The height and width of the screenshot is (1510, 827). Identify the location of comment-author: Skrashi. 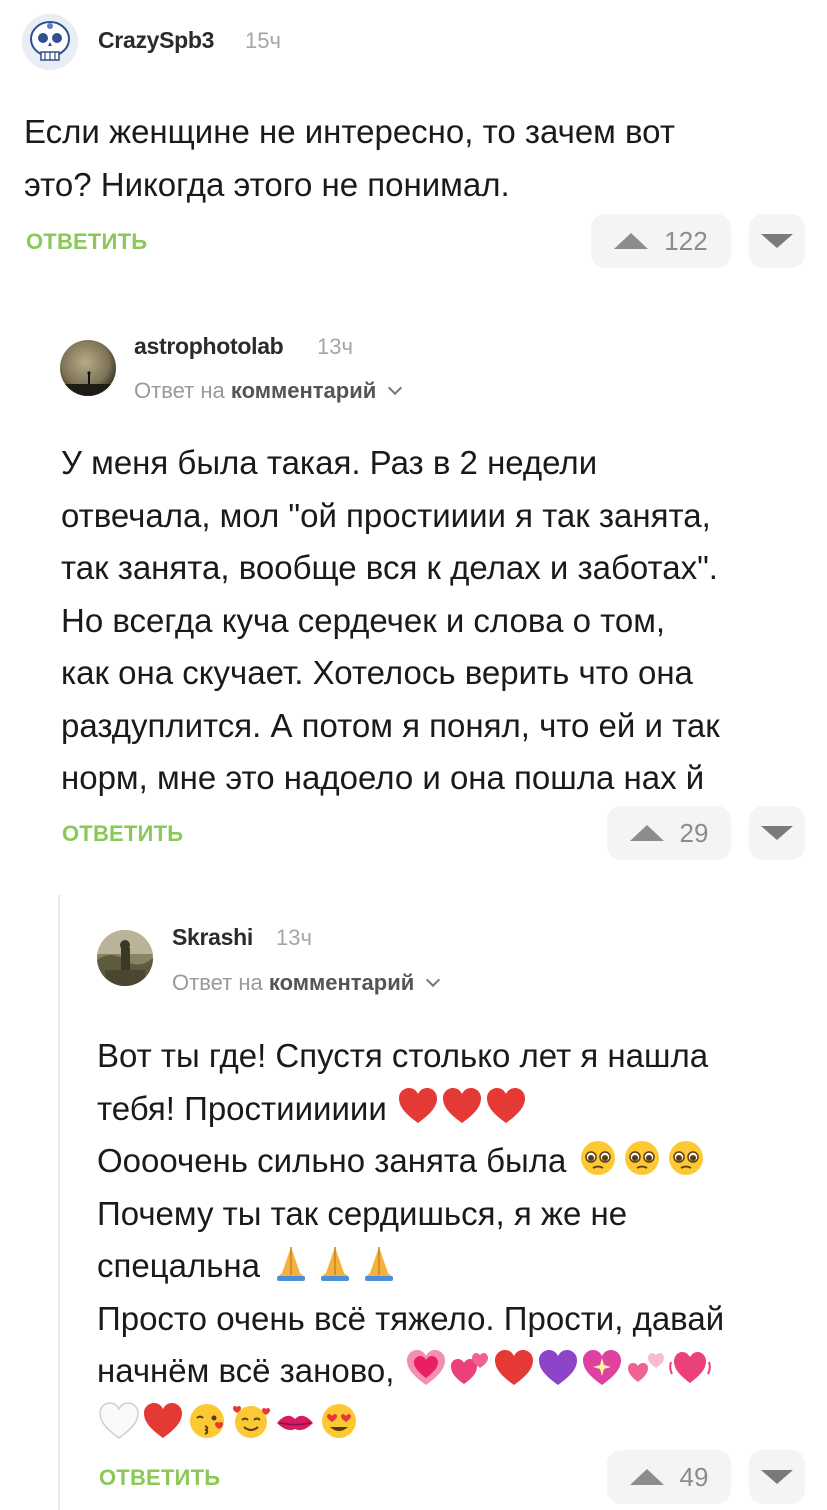
(212, 937).